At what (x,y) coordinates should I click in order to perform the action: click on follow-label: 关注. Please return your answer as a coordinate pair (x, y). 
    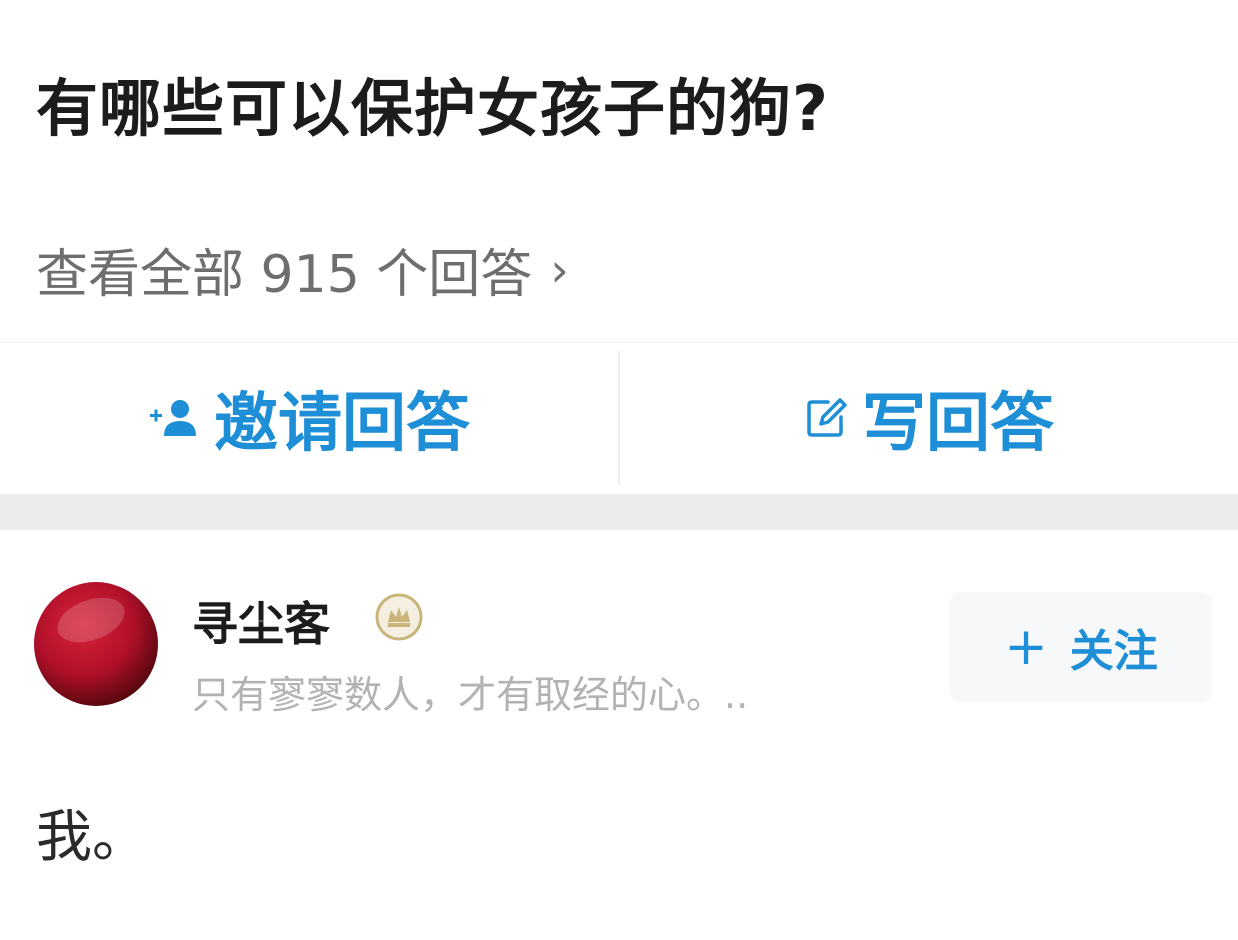
    Looking at the image, I should click on (1113, 651).